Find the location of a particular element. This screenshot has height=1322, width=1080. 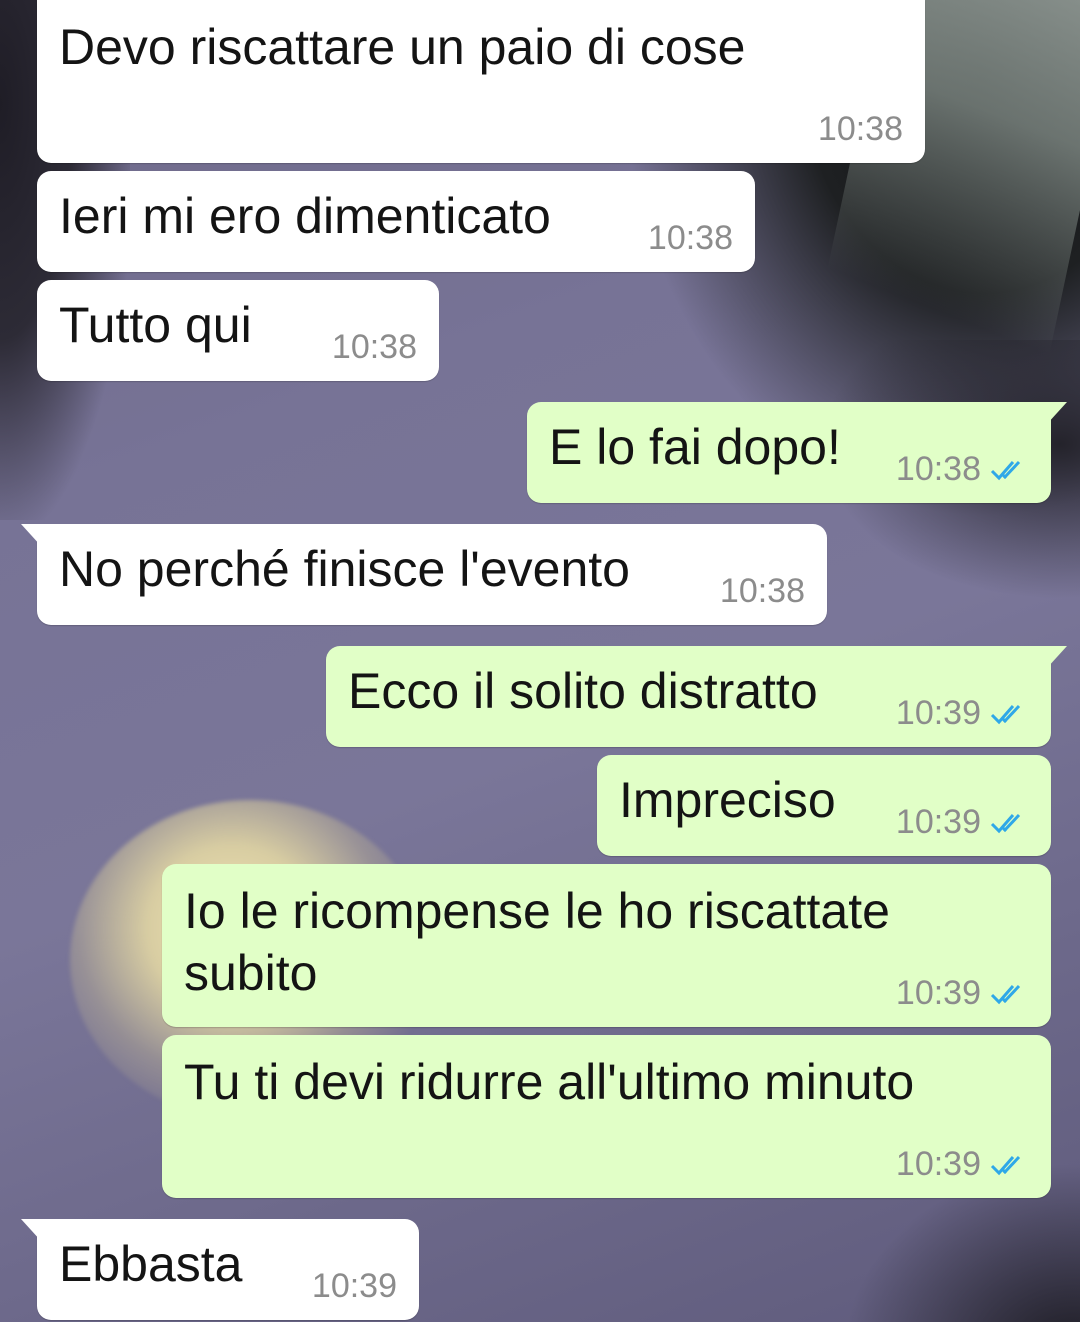

message-text: Tutto qui is located at coordinates (155, 325).